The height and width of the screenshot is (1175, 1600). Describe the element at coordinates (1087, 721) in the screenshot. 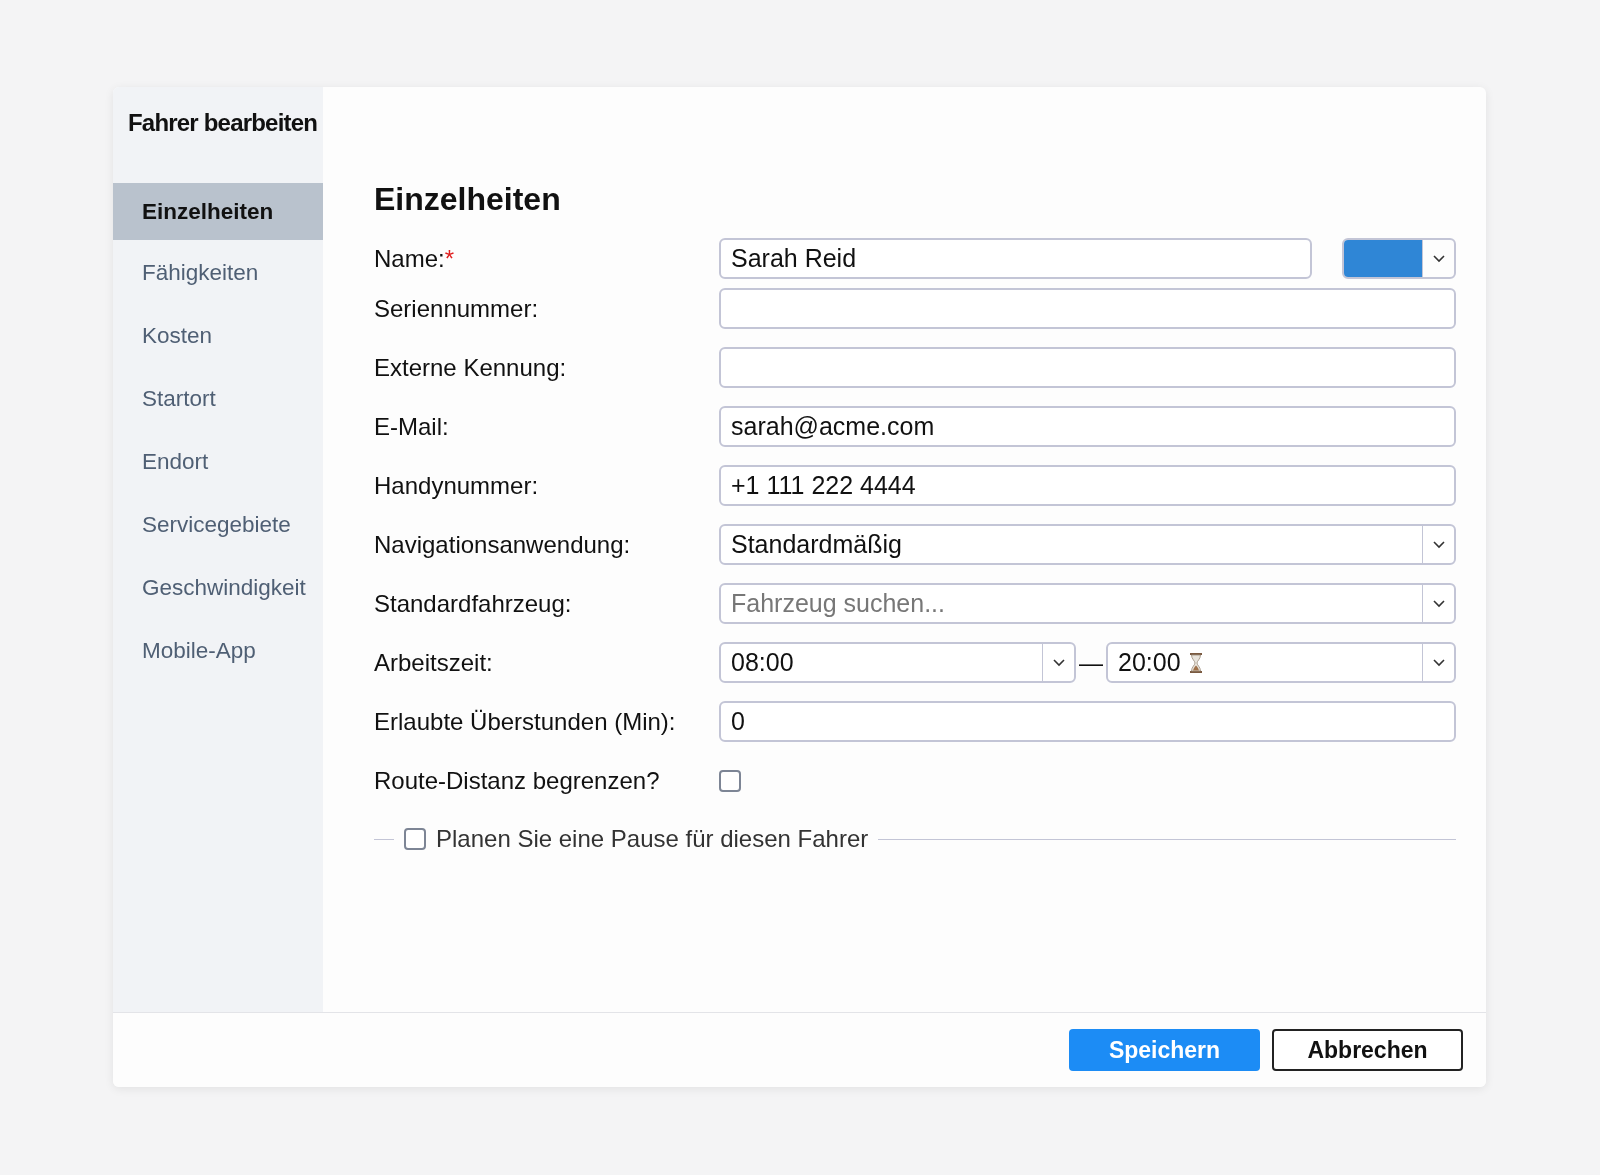

I see `text-field: 0` at that location.